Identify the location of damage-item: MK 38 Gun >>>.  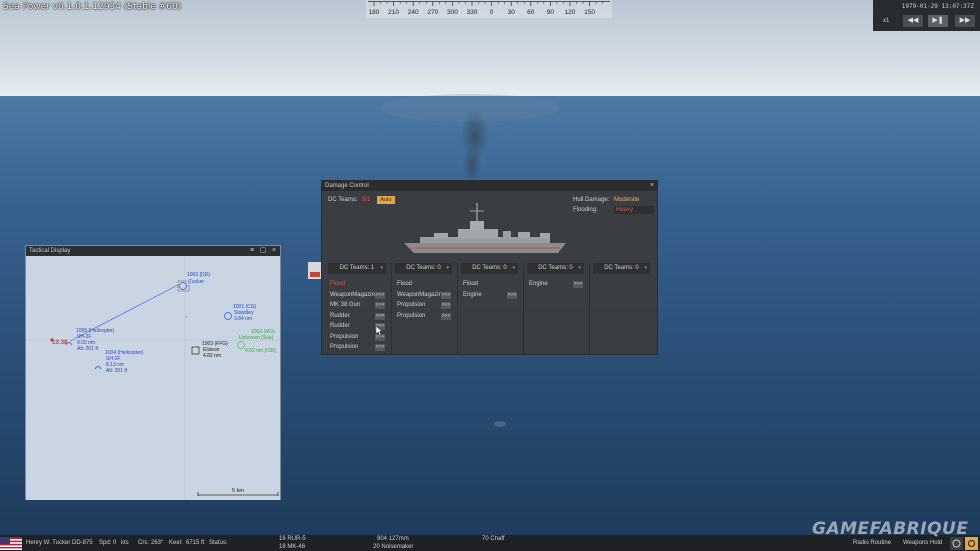
(357, 305).